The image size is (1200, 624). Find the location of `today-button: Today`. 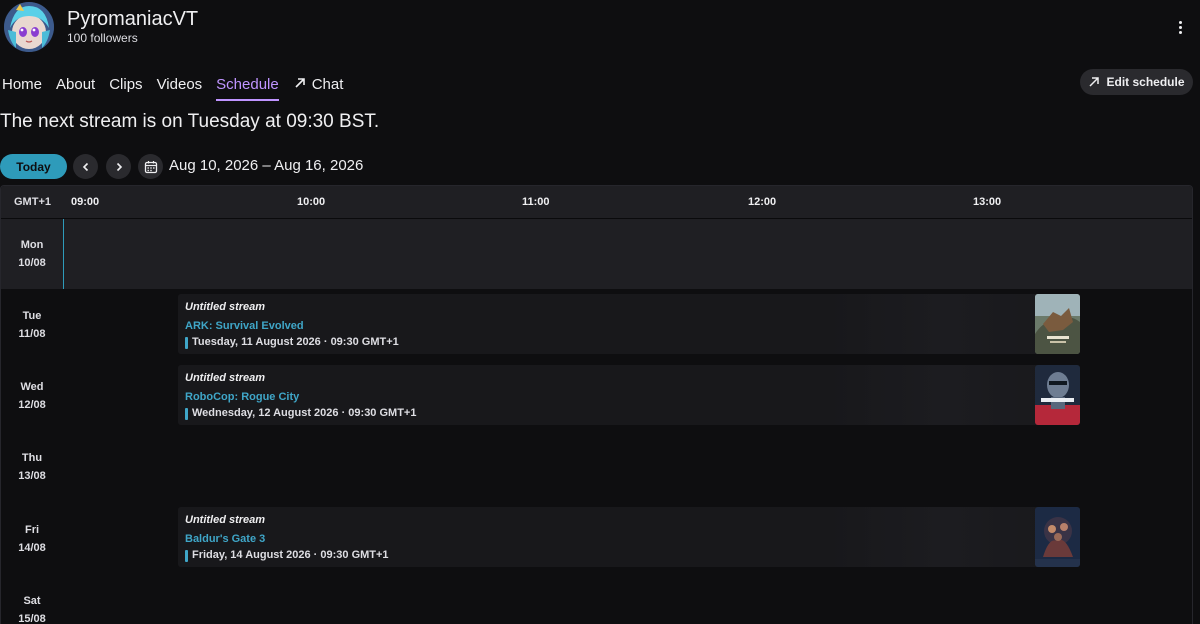

today-button: Today is located at coordinates (33, 166).